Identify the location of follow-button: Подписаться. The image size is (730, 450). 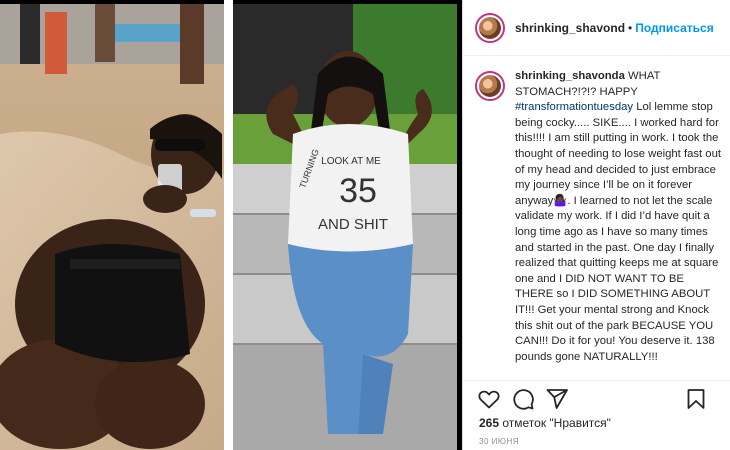
(674, 28).